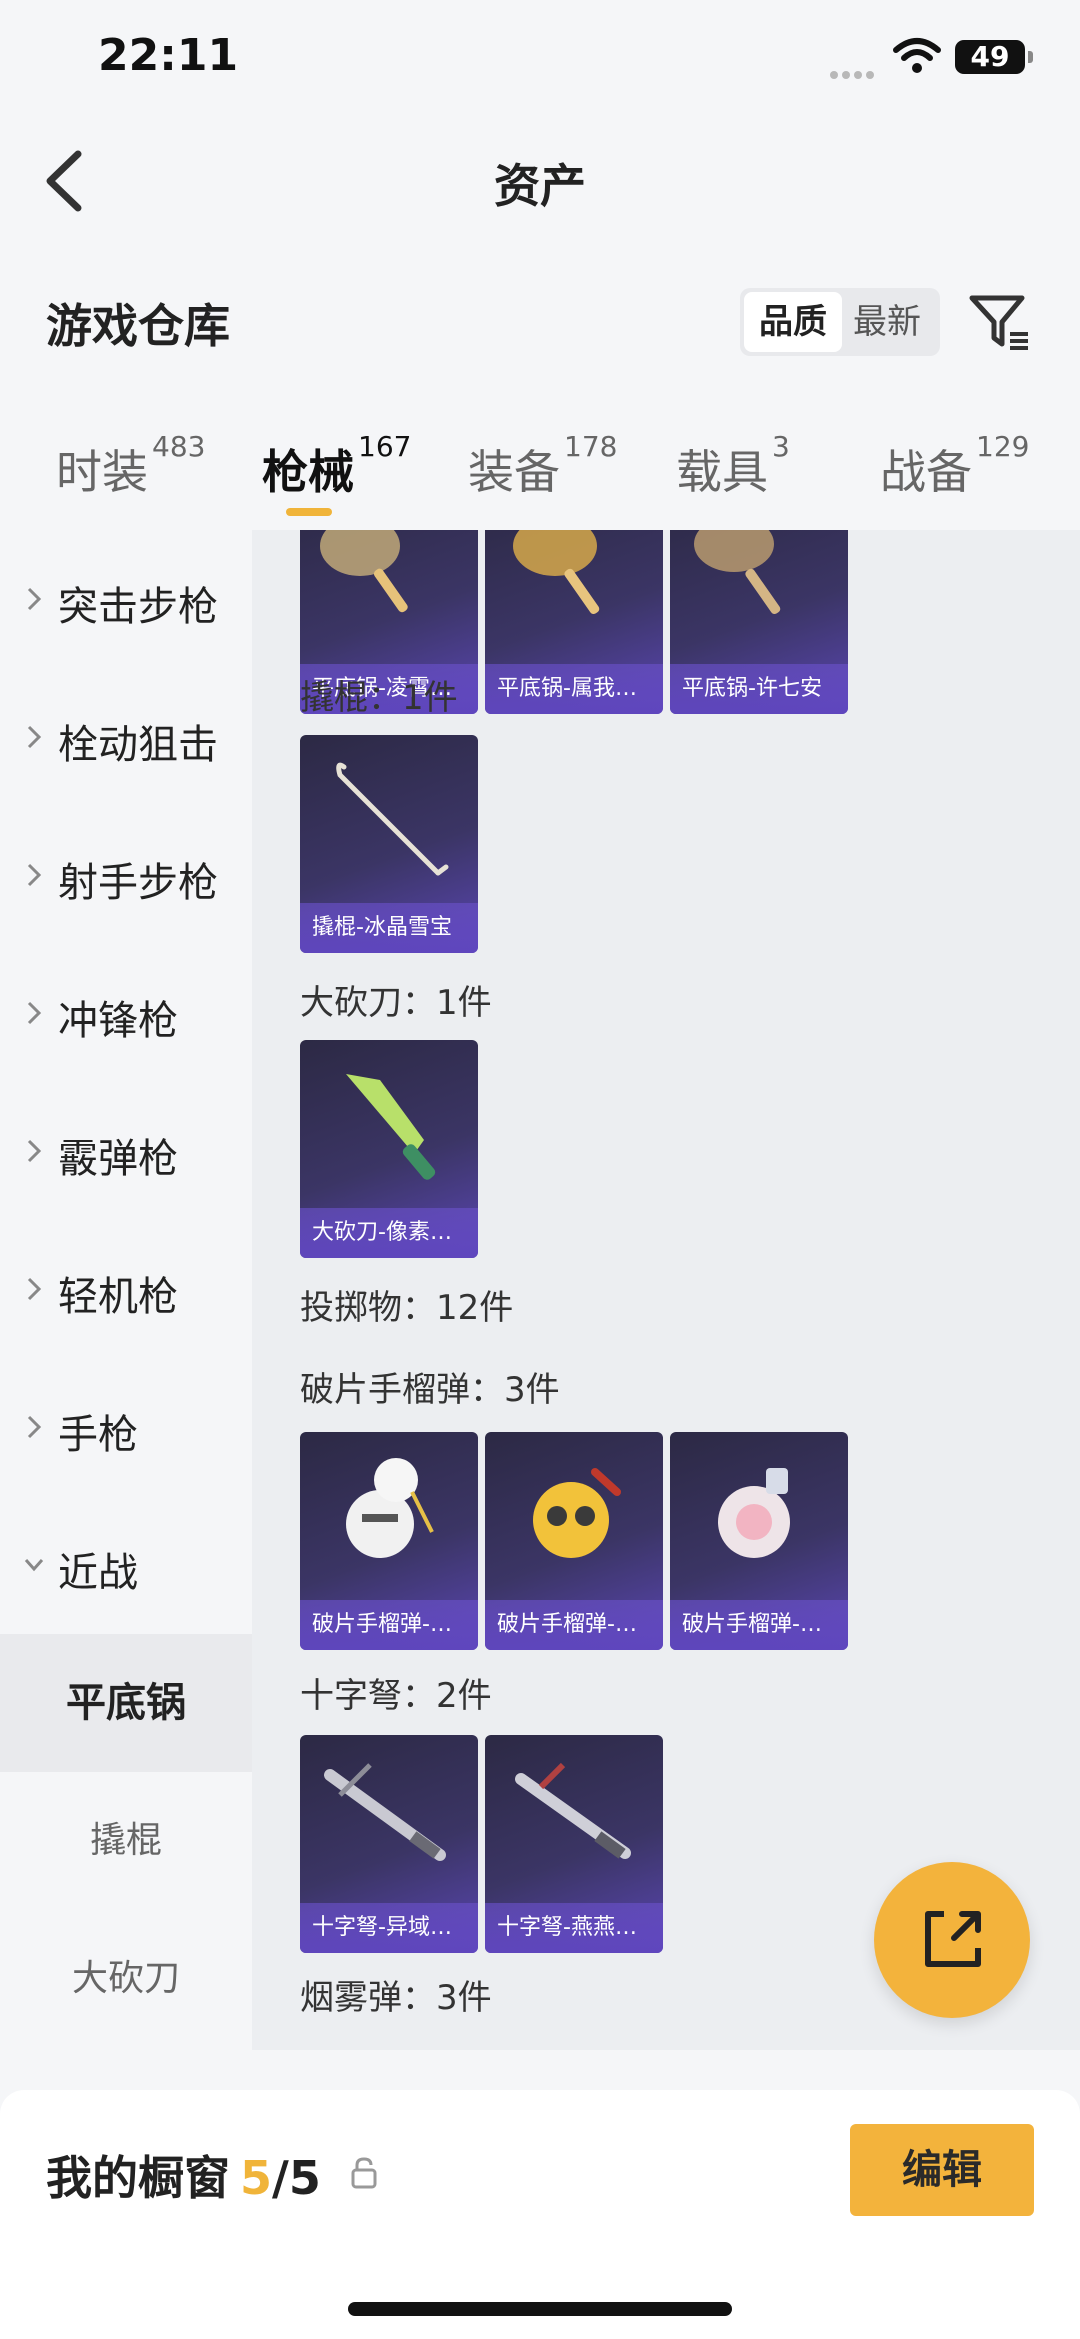  What do you see at coordinates (396, 1003) in the screenshot?
I see `section-title: 大砍刀：1件` at bounding box center [396, 1003].